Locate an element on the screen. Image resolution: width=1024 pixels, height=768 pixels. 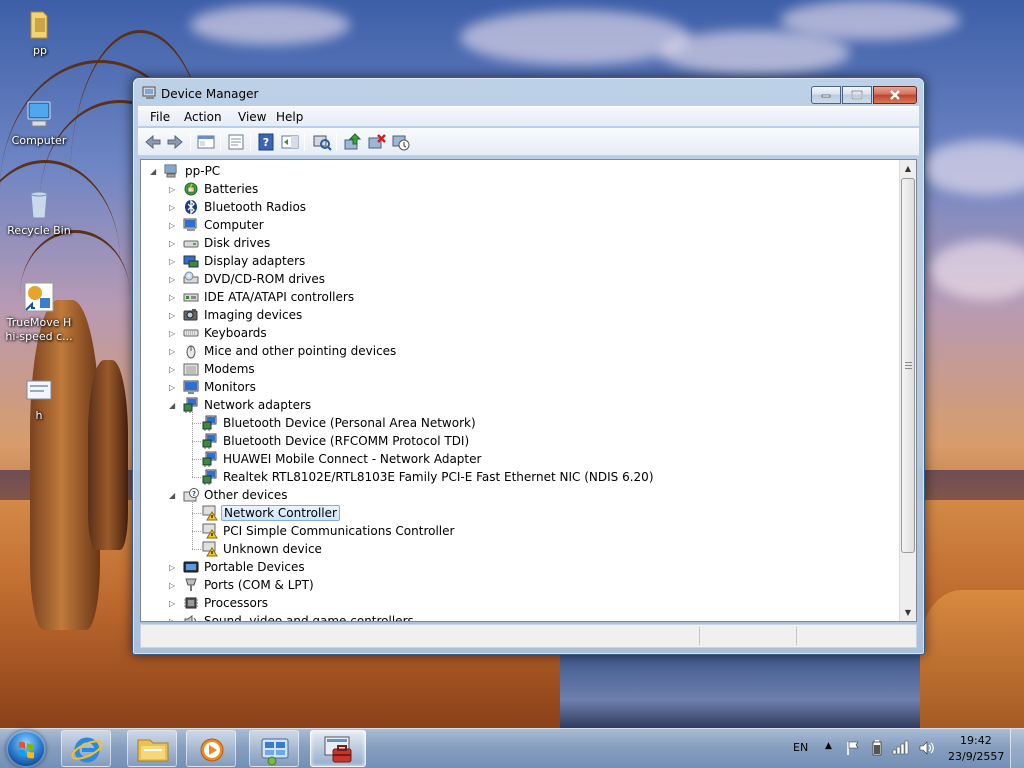
scroll-down-arrow-icon: ▼ is located at coordinates (908, 612).